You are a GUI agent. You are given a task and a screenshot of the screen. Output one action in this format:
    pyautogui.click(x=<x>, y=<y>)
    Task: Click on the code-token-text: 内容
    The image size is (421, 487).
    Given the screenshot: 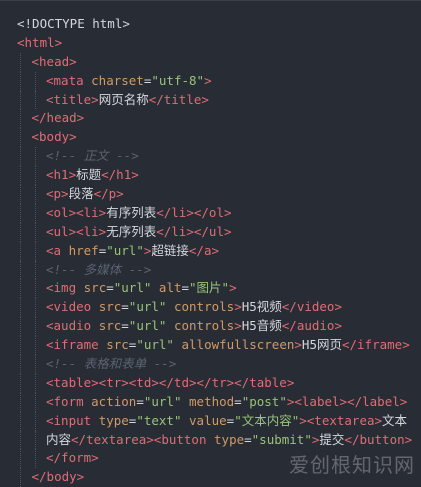 What is the action you would take?
    pyautogui.click(x=58, y=439)
    